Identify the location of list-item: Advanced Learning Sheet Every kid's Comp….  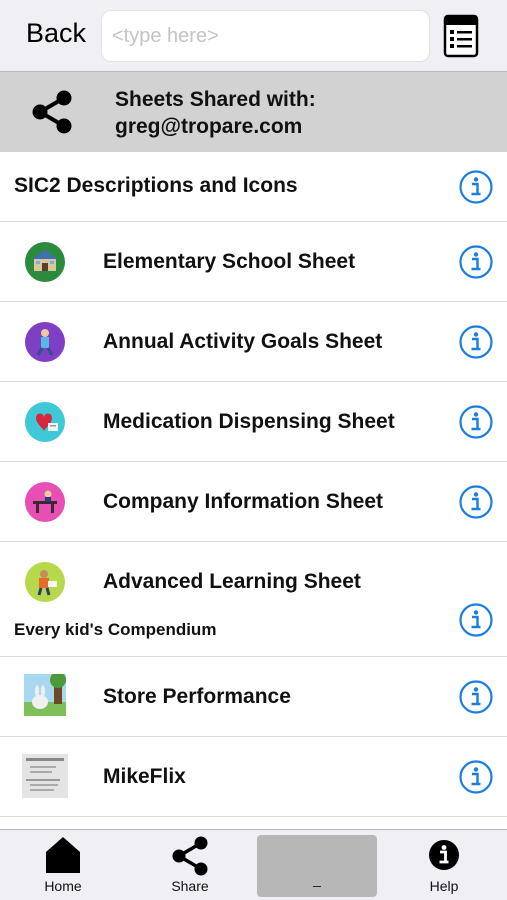
(253, 599).